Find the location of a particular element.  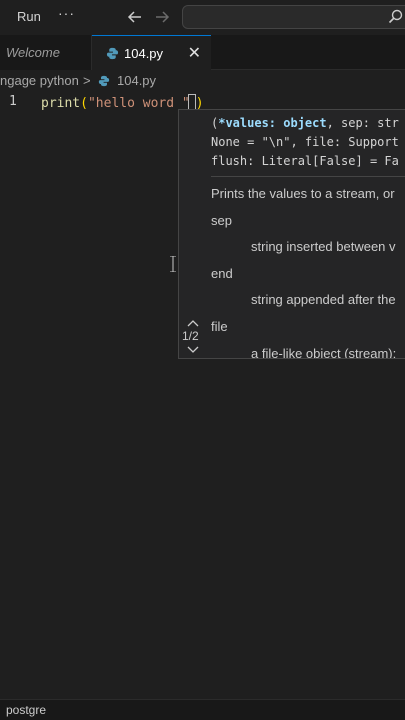

text-cursor is located at coordinates (191, 102).